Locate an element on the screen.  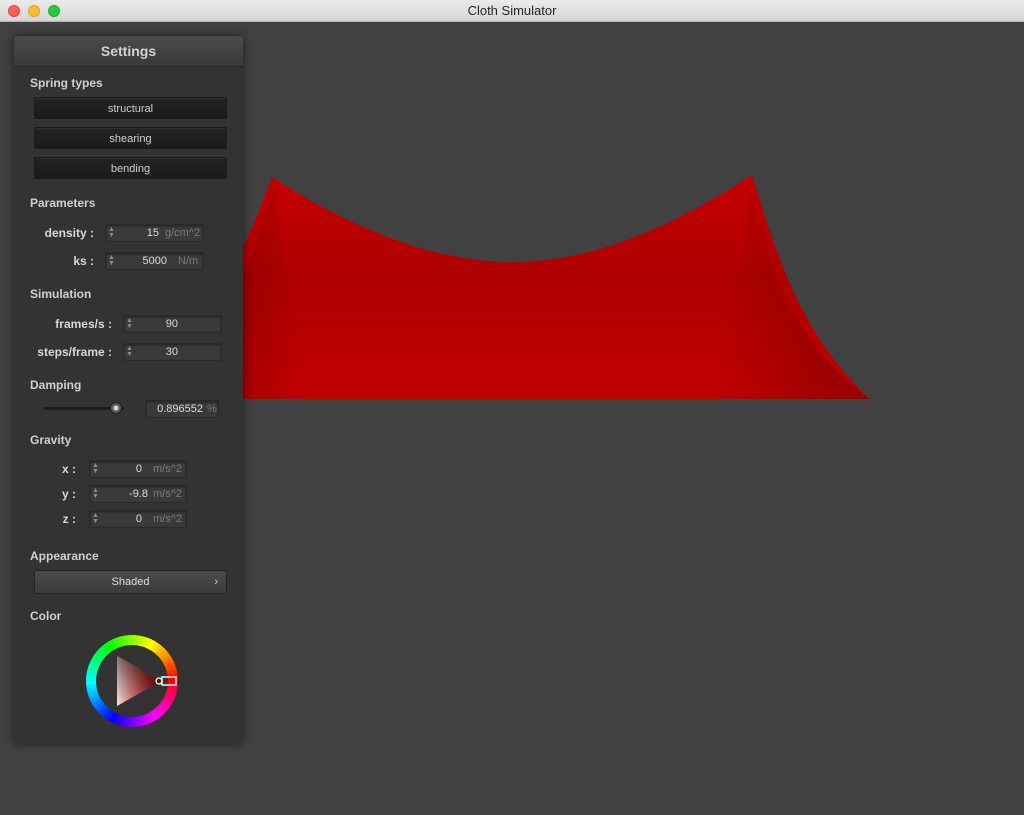
structural-spring-toggle: structural is located at coordinates (130, 108).